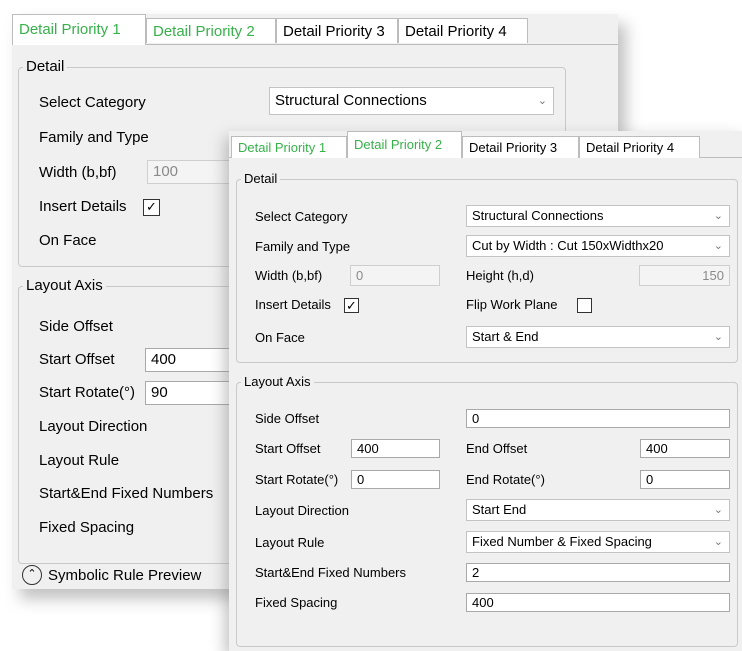 This screenshot has height=651, width=742. I want to click on front-layout-direction-dropdown: Start End ⌄, so click(598, 510).